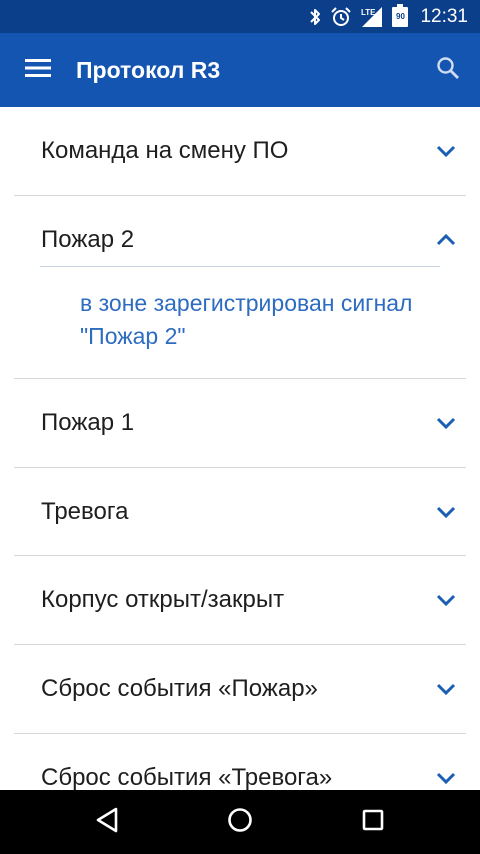 The height and width of the screenshot is (854, 480). I want to click on list-item-title: Тревога, so click(85, 511).